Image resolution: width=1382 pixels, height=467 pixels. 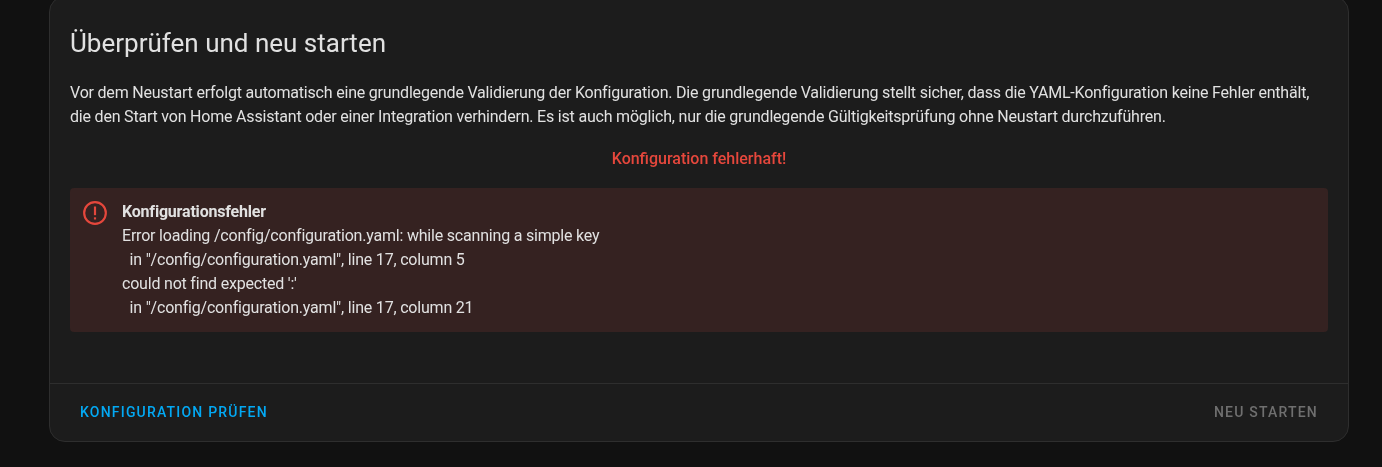 I want to click on error-line: could not find expected ':', so click(x=209, y=284).